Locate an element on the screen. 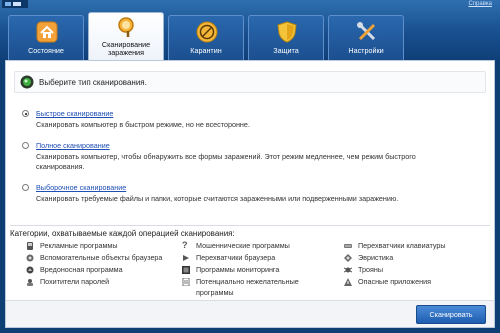  tab-bar: Состояние Сканирование заражения Каранти is located at coordinates (250, 36).